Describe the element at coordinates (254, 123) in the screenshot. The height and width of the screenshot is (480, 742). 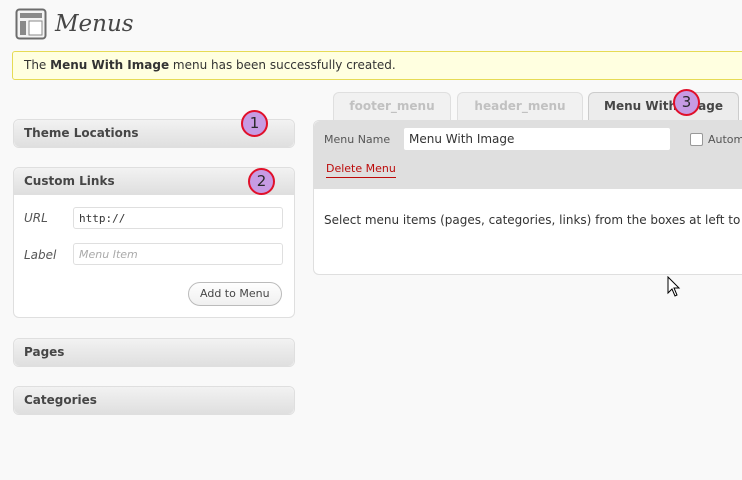
I see `annotation-marker-1: 1` at that location.